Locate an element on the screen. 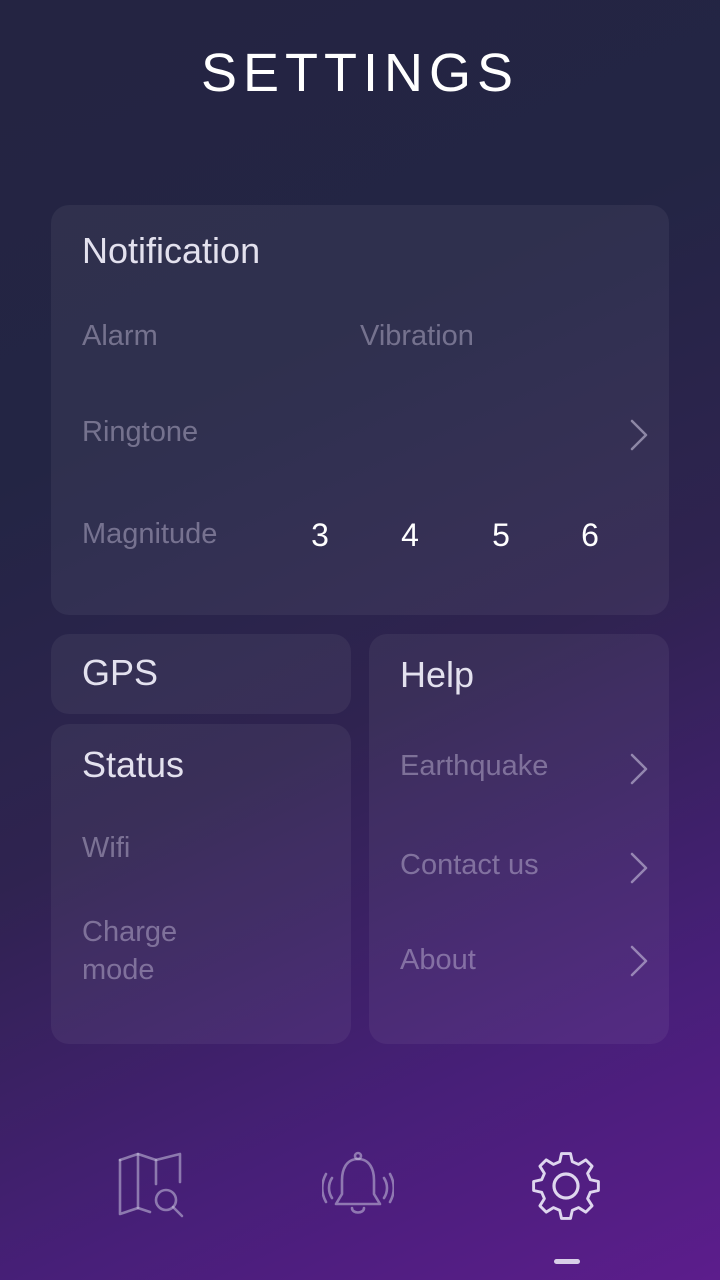  map-search-icon is located at coordinates (152, 1186).